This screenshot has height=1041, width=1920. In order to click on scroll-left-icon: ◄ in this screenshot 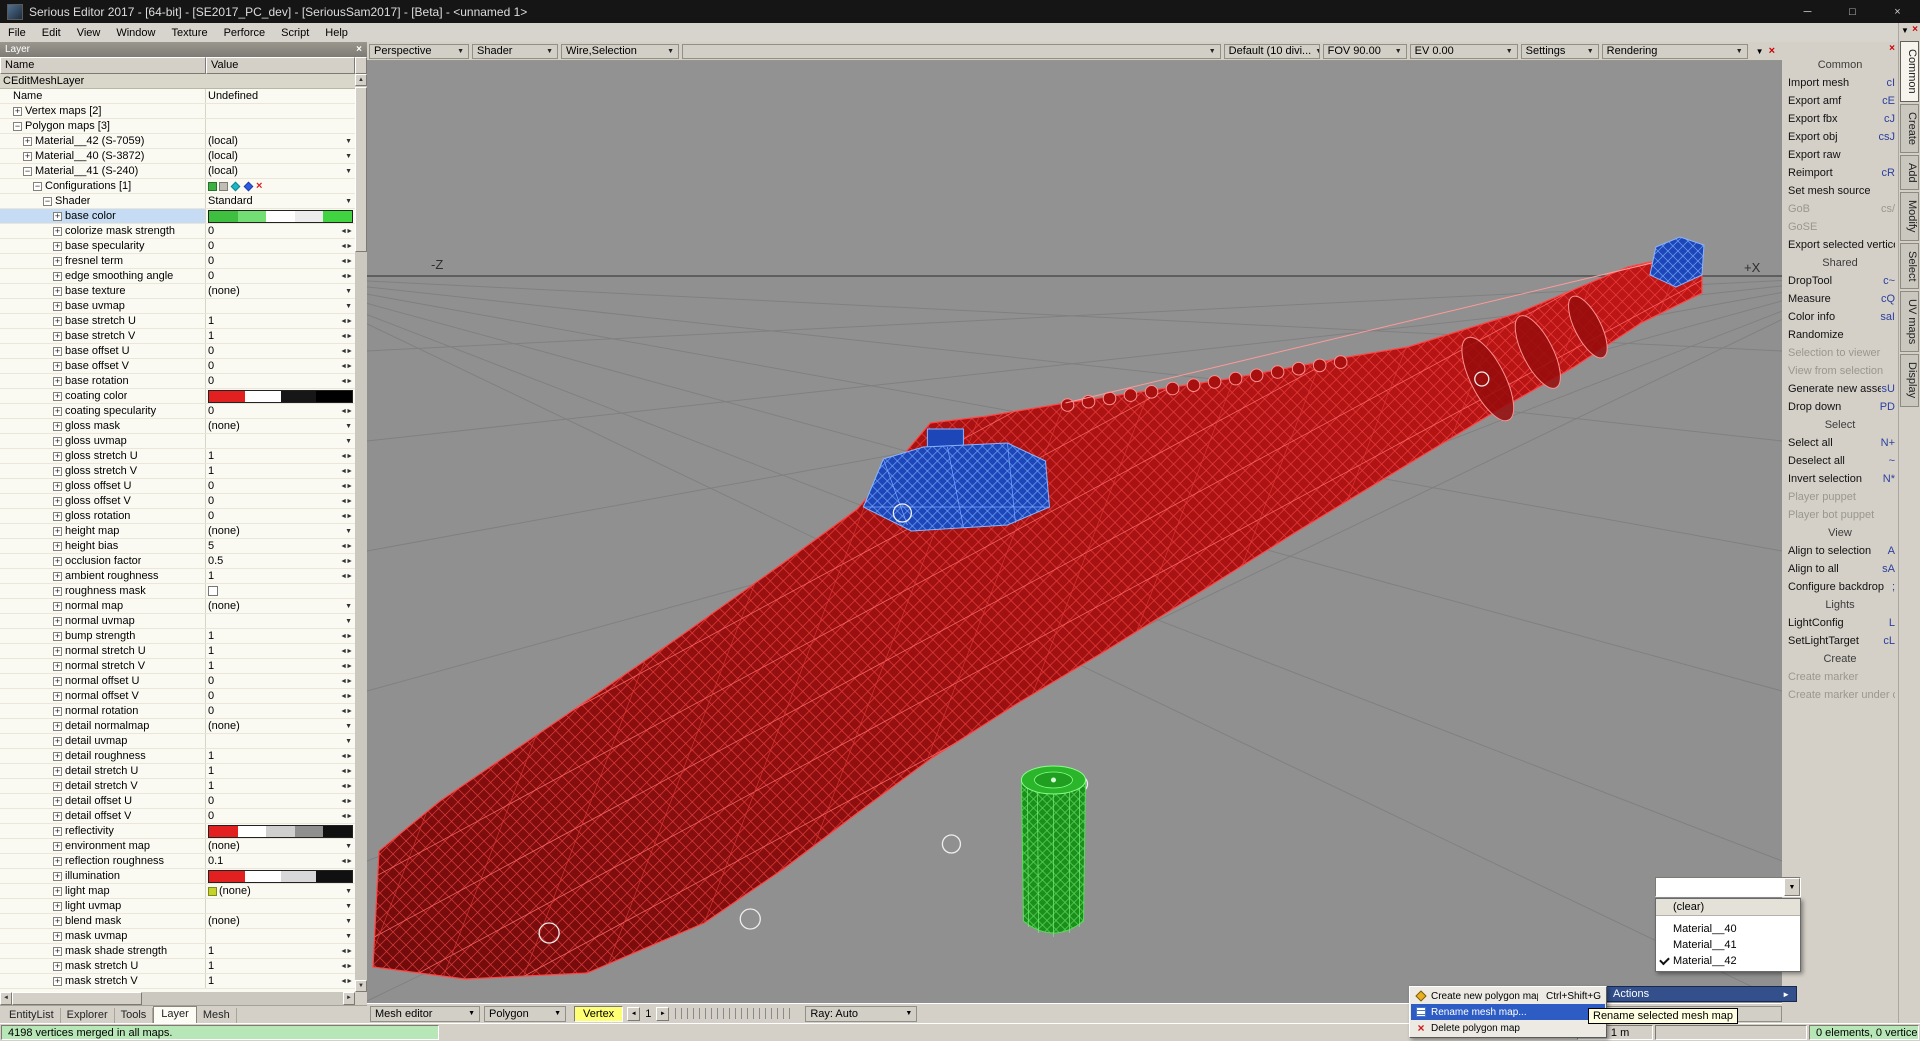, I will do `click(6, 998)`.